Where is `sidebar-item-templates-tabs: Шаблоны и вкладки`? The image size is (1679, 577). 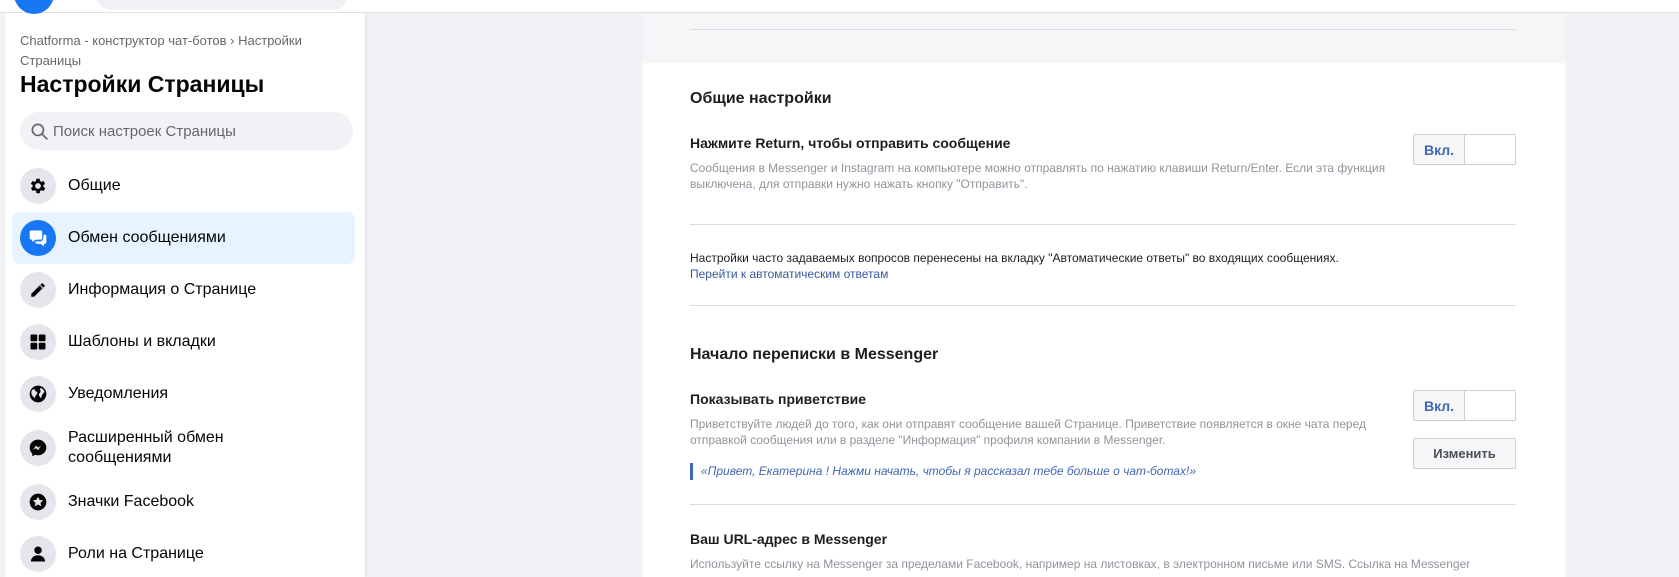
sidebar-item-templates-tabs: Шаблоны и вкладки is located at coordinates (183, 342).